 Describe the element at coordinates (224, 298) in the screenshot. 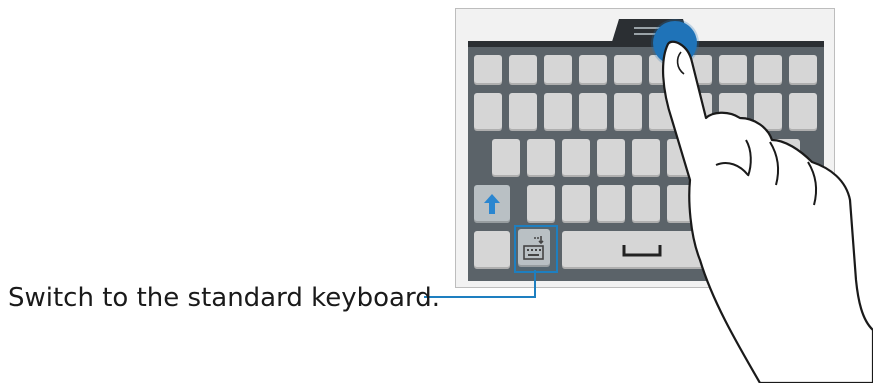

I see `callout-label: Switch to the standard keyboard.` at that location.